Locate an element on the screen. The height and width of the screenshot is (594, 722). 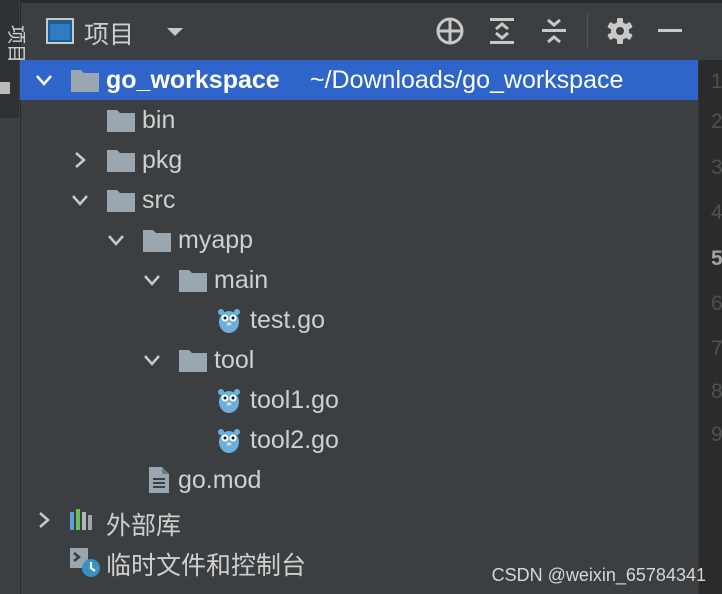
tree-row-root: go_workspace ~/Downloads/go_workspace is located at coordinates (359, 80).